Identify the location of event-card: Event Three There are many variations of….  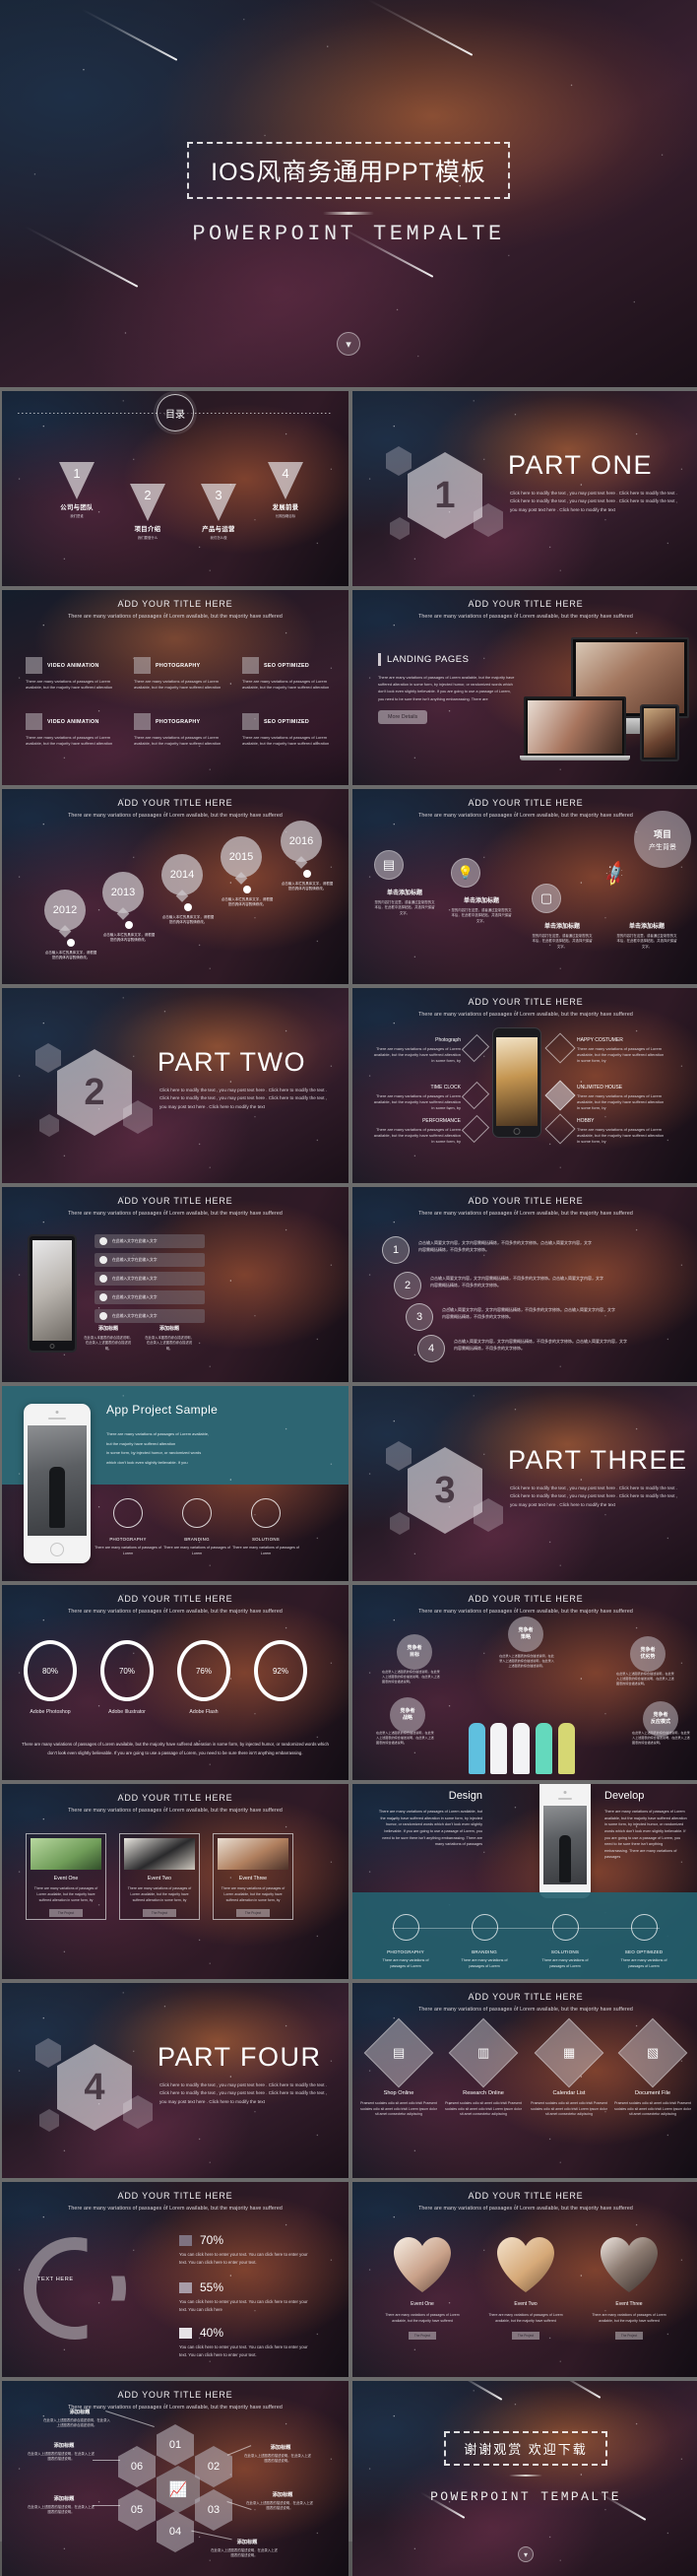
(253, 1877).